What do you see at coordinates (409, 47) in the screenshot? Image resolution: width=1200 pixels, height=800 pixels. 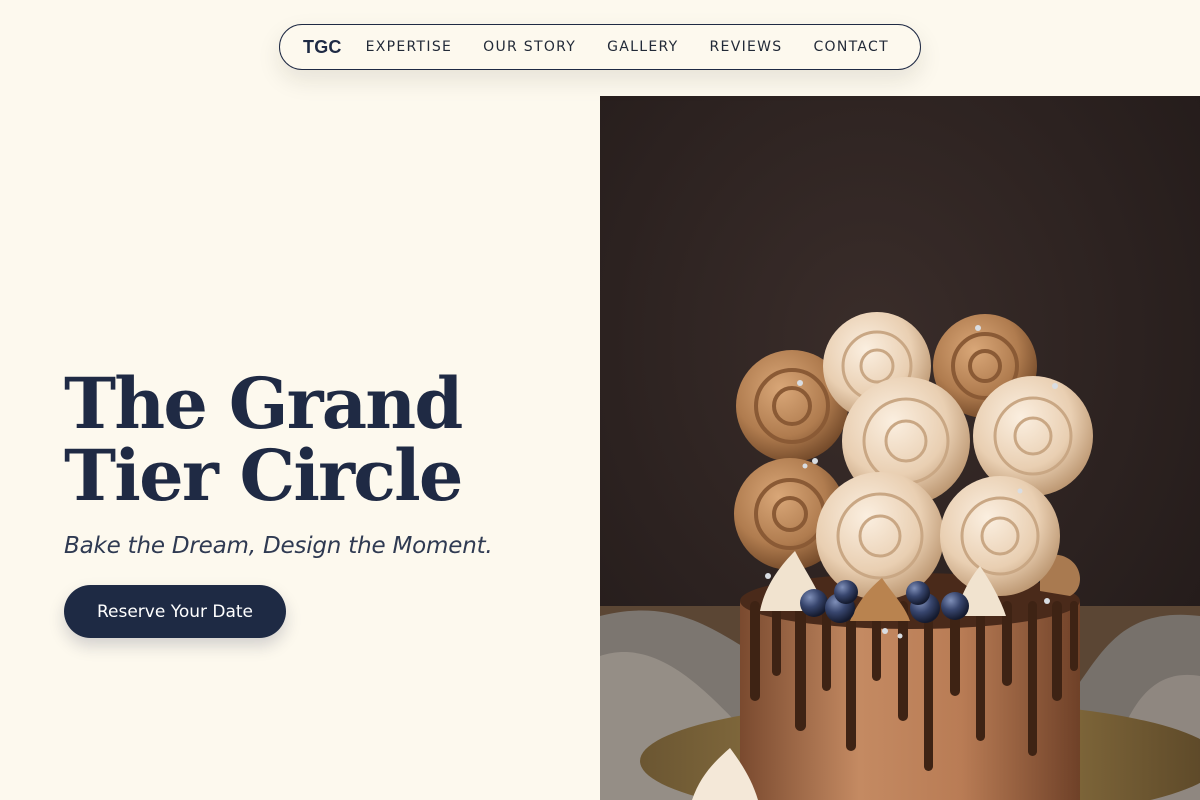 I see `nav-link-expertise: EXPERTISE` at bounding box center [409, 47].